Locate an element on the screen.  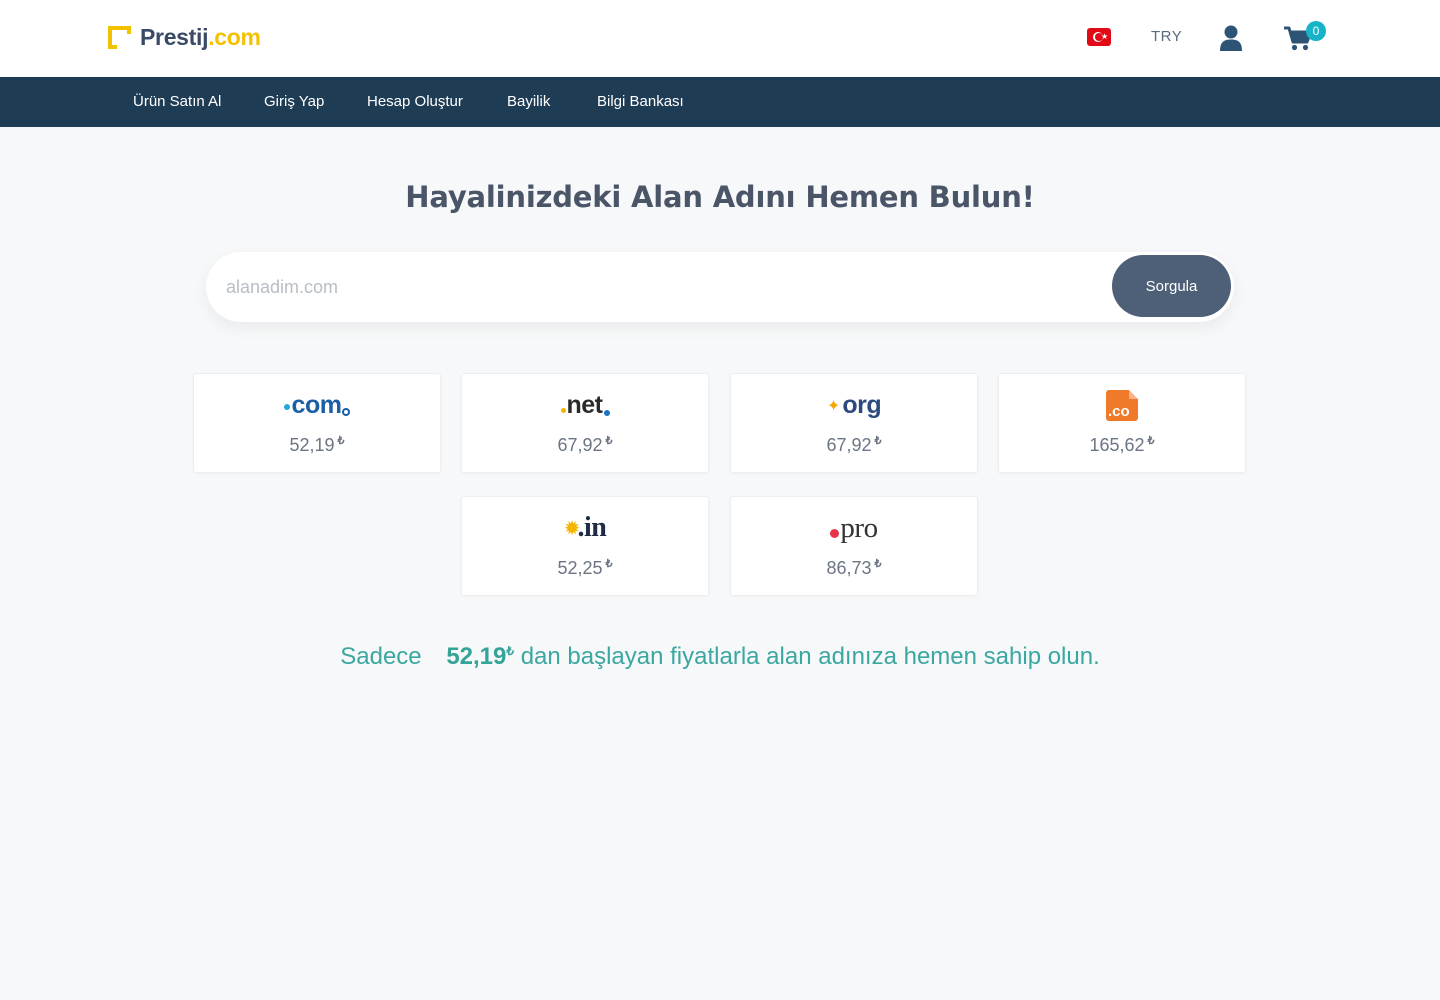
net-logo-icon: net is located at coordinates (585, 405).